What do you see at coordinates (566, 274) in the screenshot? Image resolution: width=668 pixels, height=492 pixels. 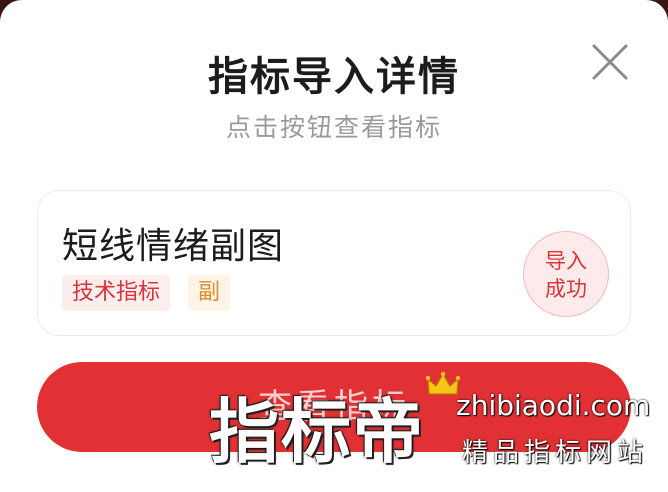 I see `import-success-stamp: 导入 成功` at bounding box center [566, 274].